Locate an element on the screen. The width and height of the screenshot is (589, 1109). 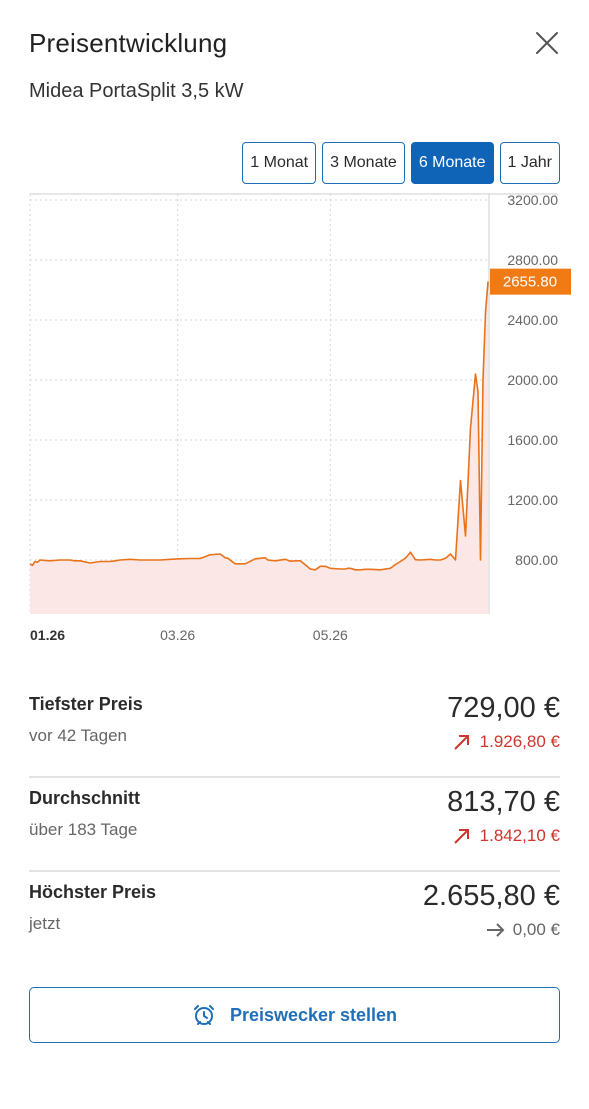
arrow-right-icon is located at coordinates (495, 930).